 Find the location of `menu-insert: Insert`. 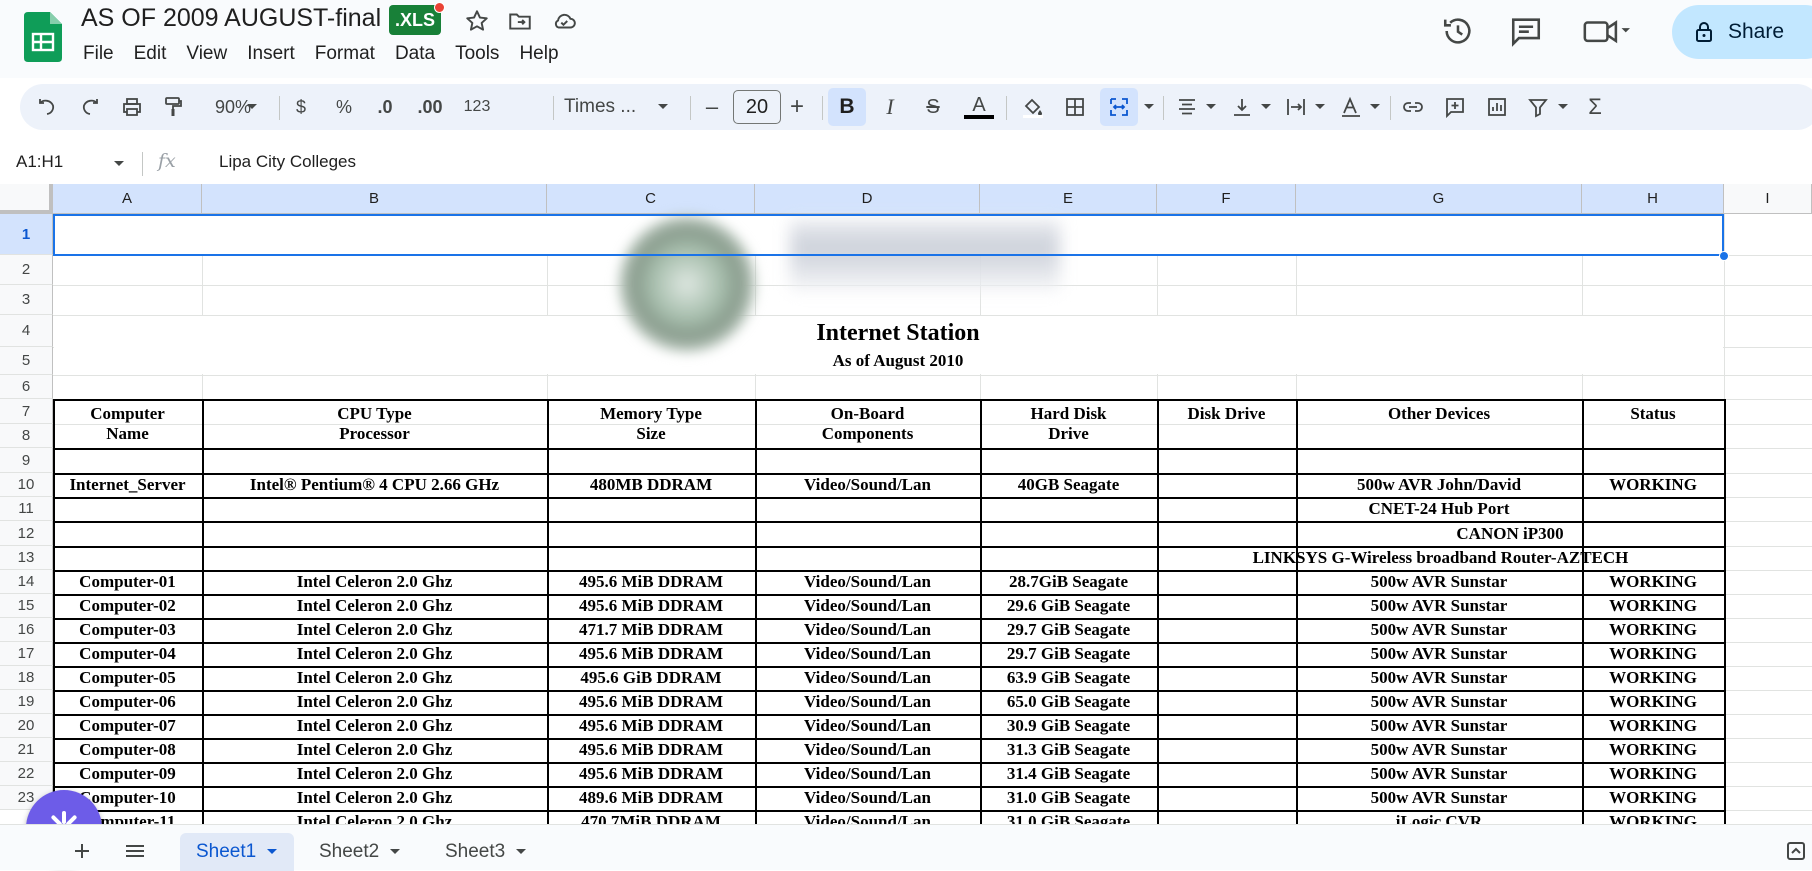

menu-insert: Insert is located at coordinates (271, 54).